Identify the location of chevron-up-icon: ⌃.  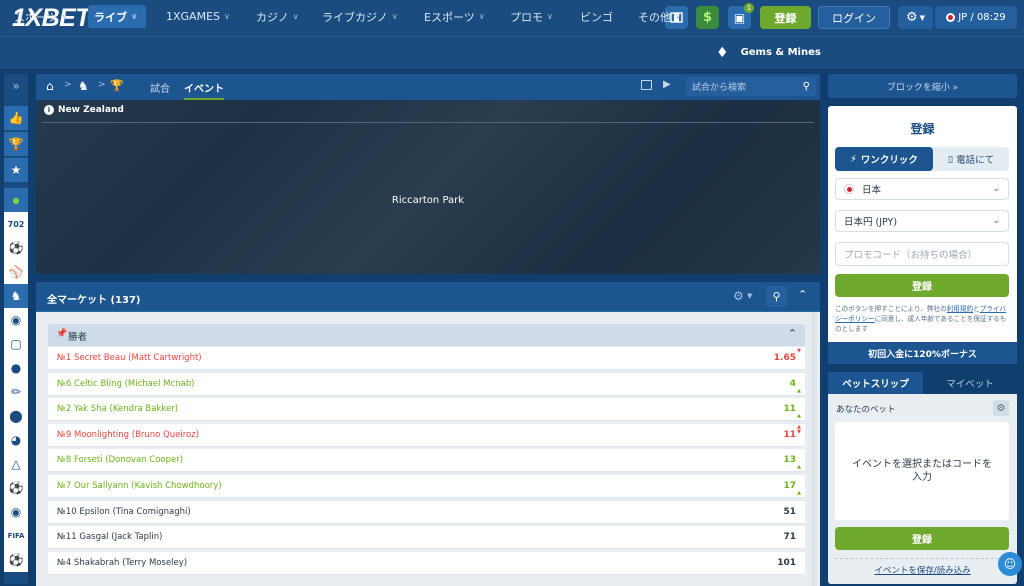
(792, 333).